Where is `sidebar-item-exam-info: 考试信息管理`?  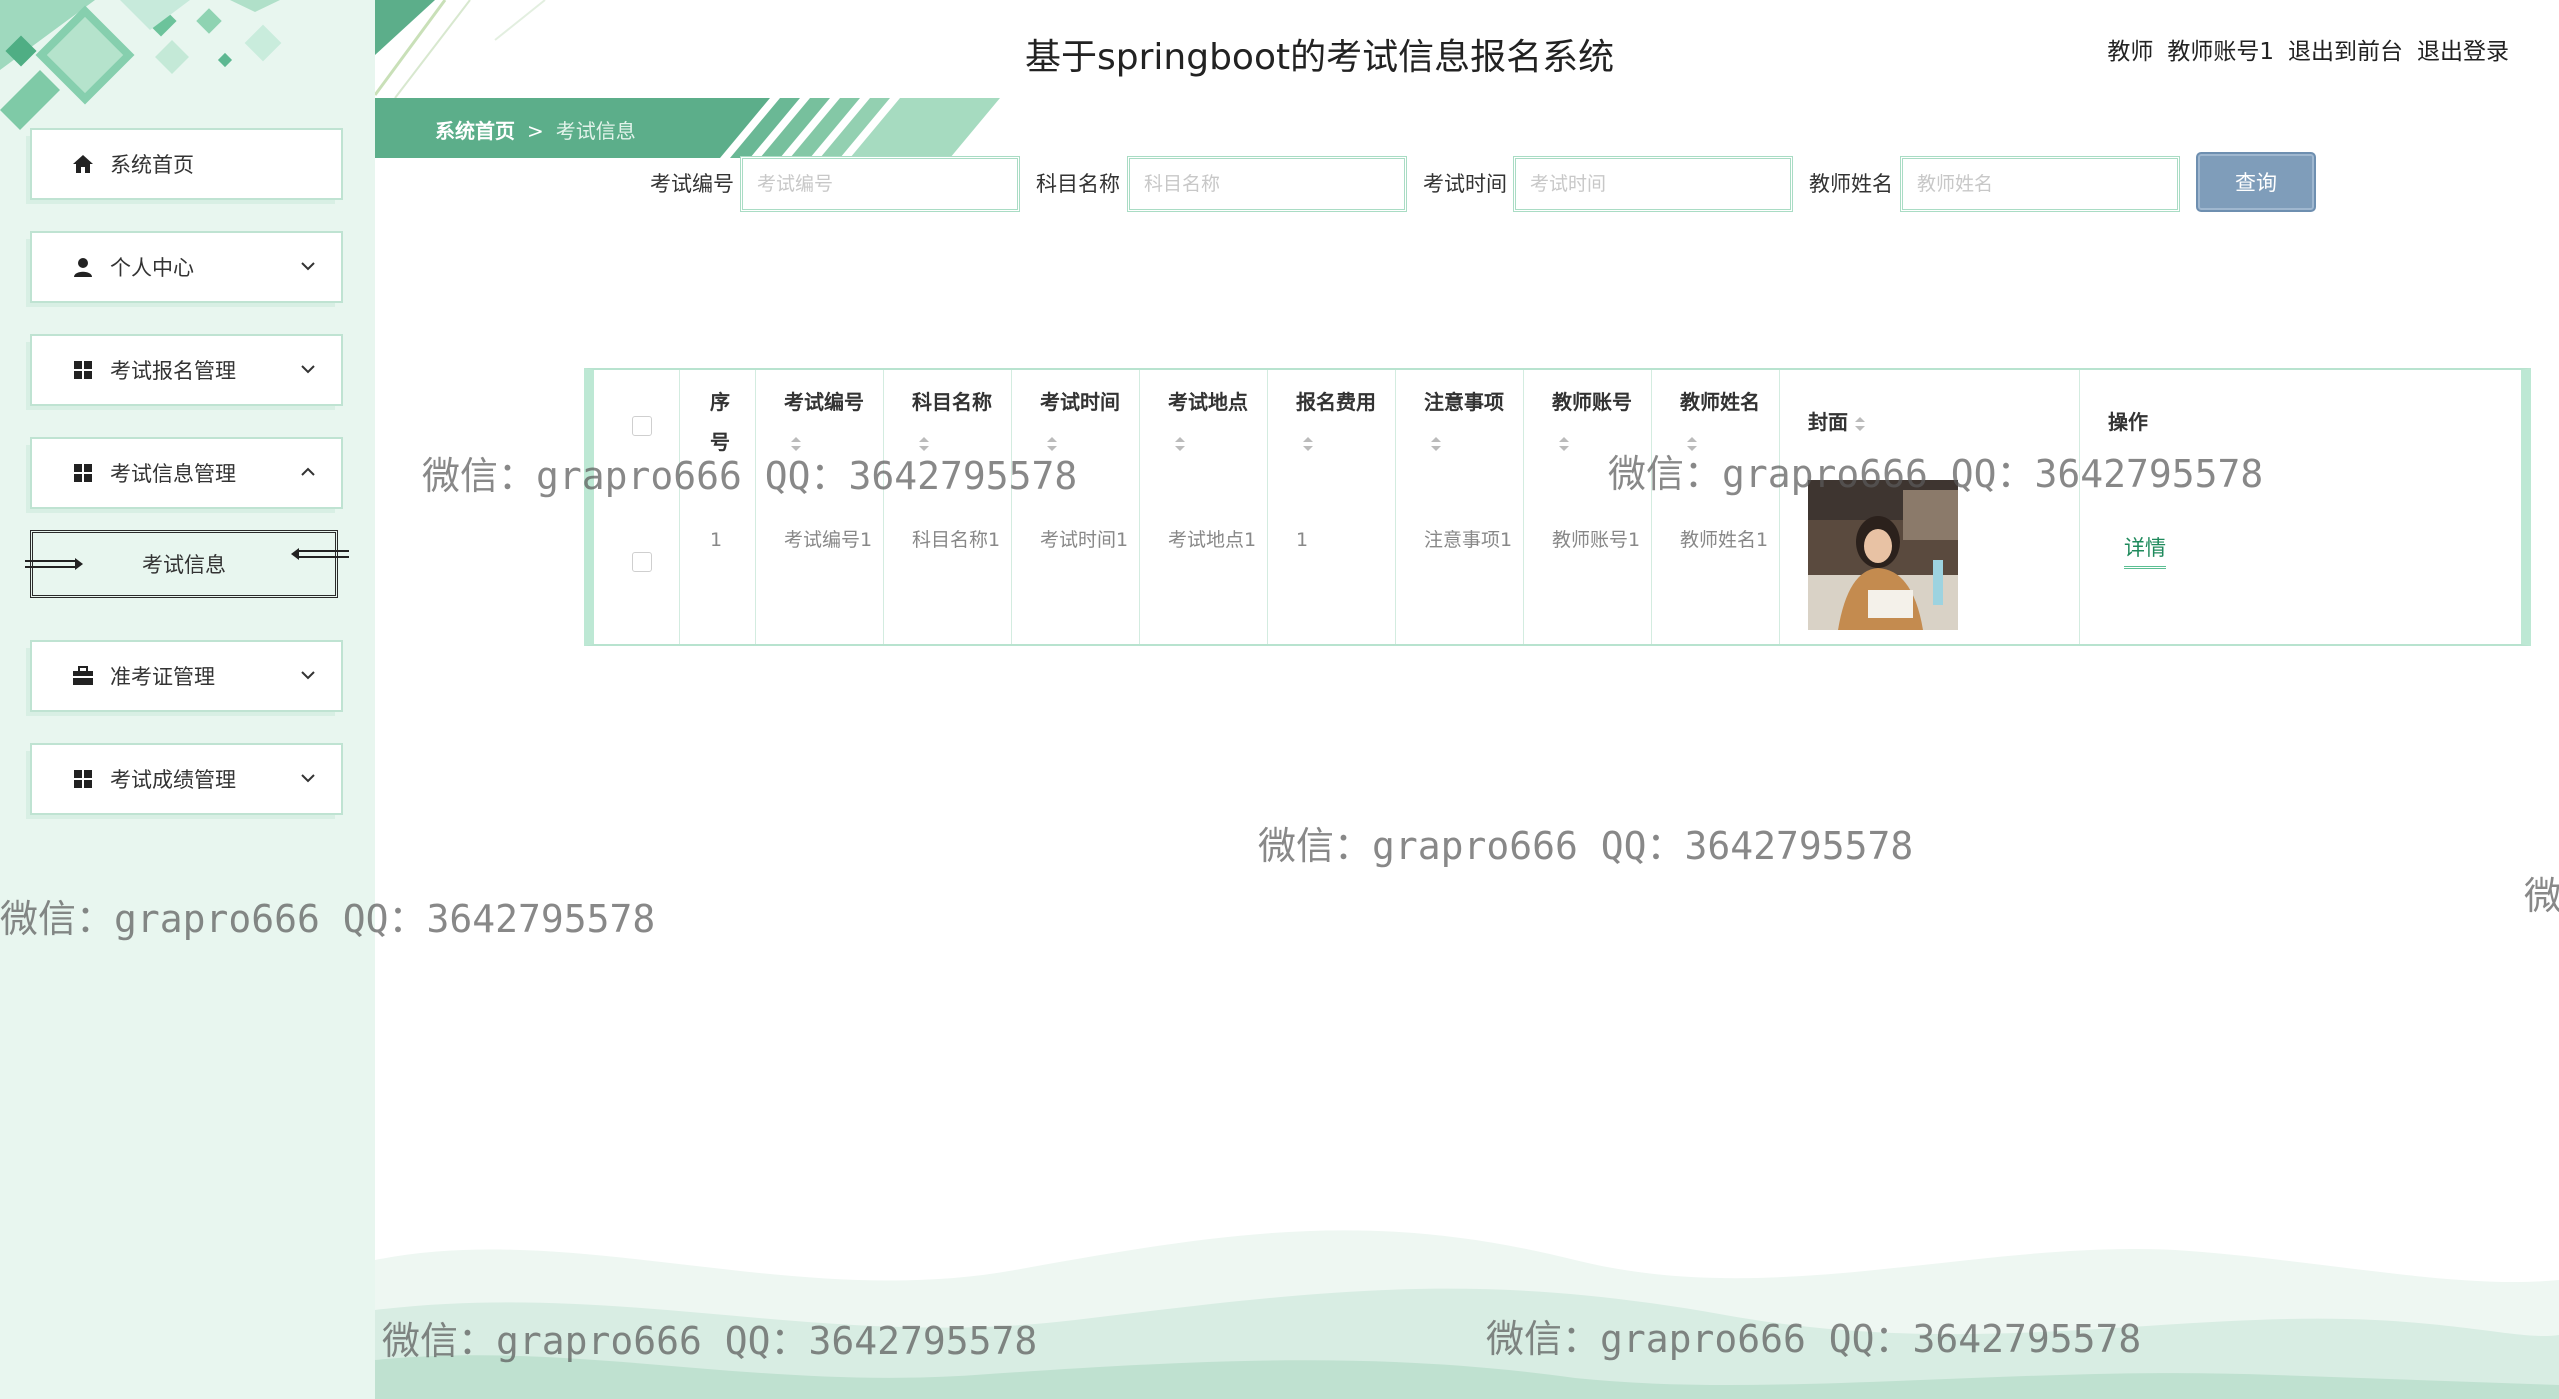 sidebar-item-exam-info: 考试信息管理 is located at coordinates (186, 473).